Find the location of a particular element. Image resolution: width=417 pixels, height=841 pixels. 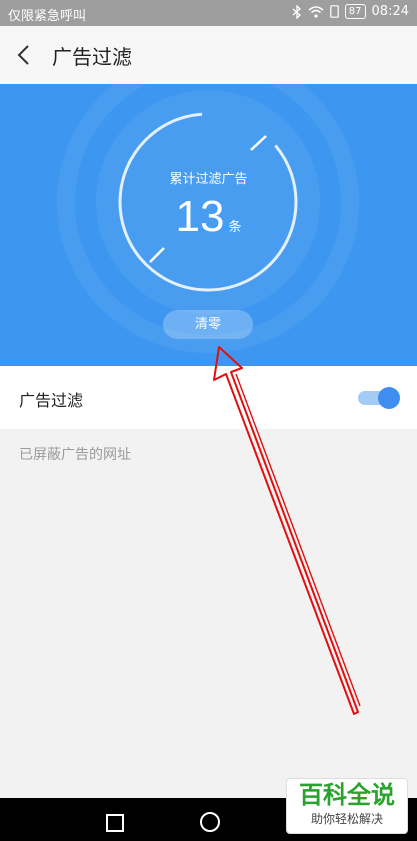

status-icons: 87 08:24 is located at coordinates (350, 11).